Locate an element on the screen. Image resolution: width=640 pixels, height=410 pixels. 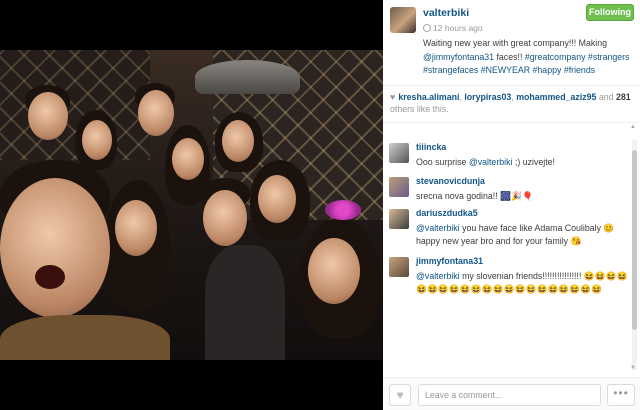
caption-mention-link: @jimmyfontana31 is located at coordinates (458, 57).